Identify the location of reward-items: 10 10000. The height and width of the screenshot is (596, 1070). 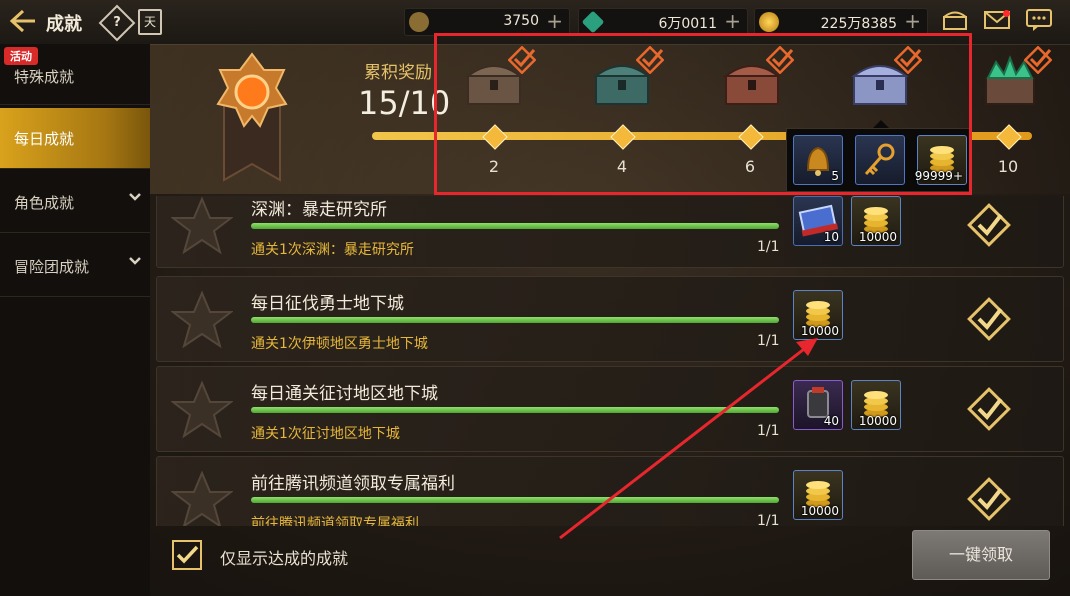
(851, 221).